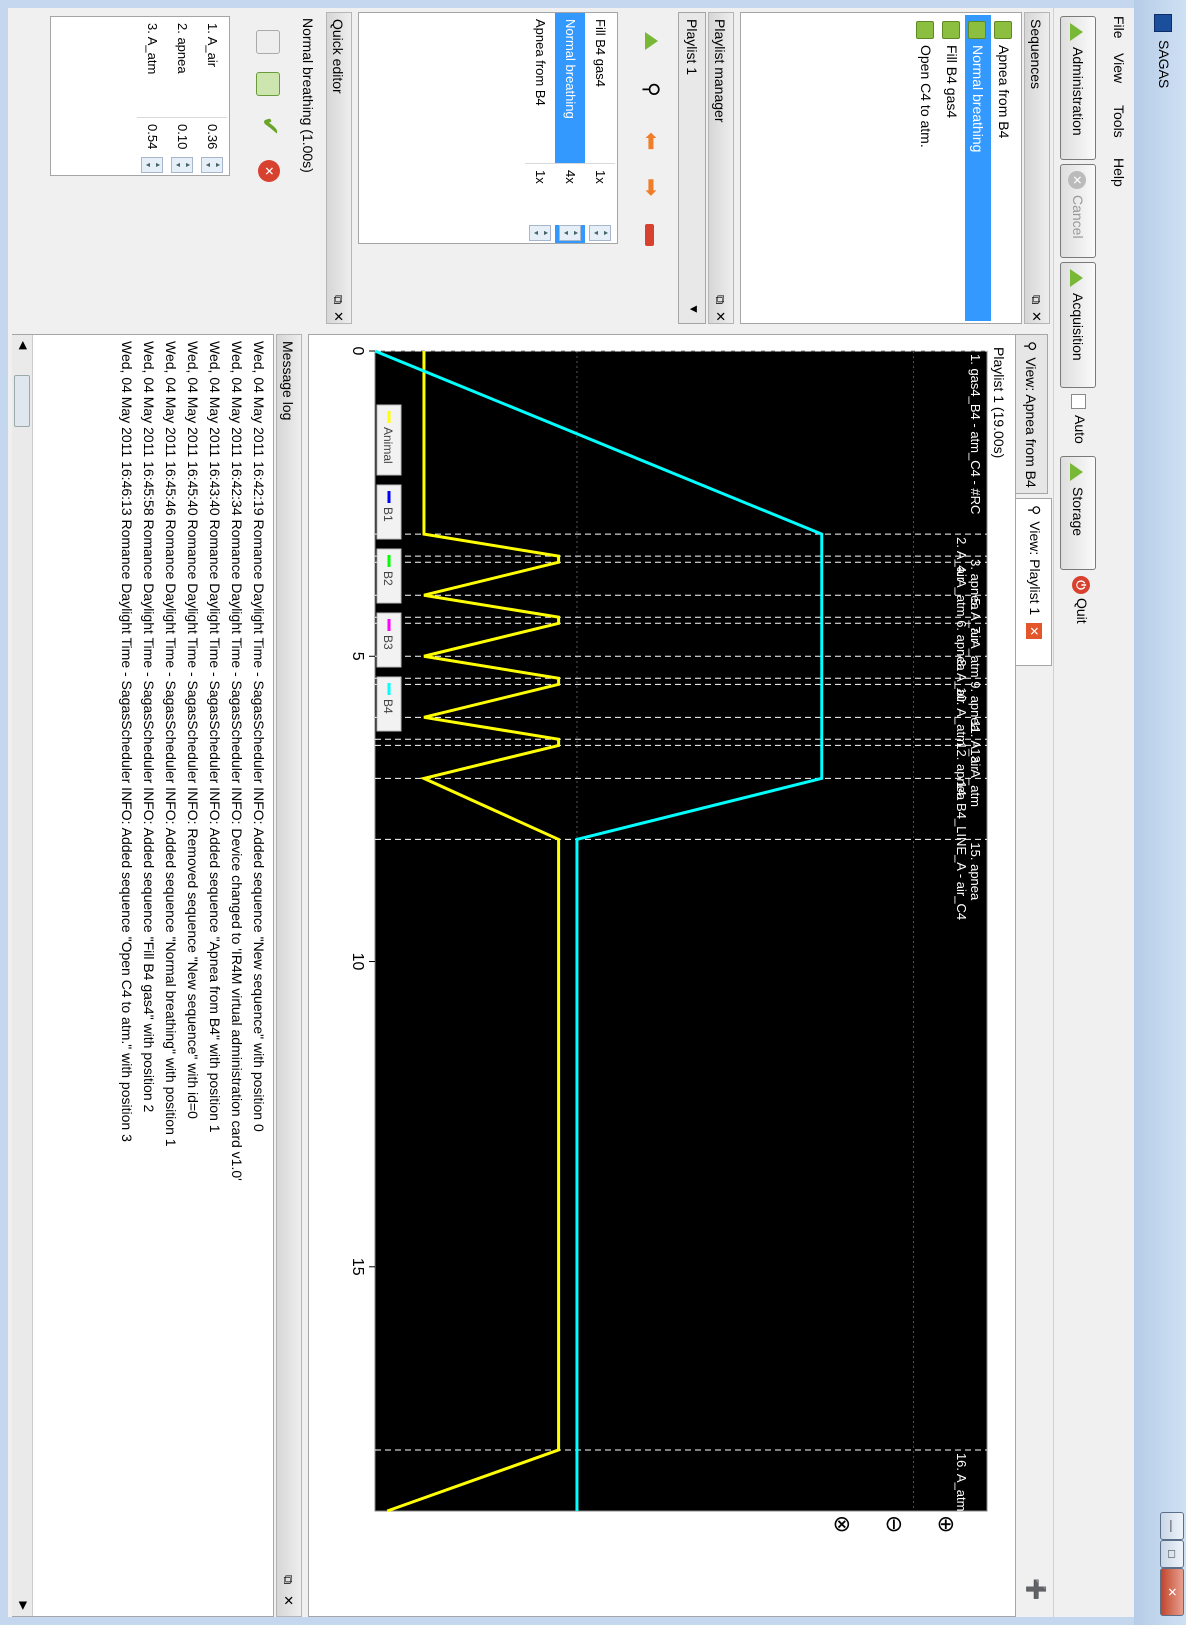  Describe the element at coordinates (1119, 121) in the screenshot. I see `menu-tools: Tools` at that location.